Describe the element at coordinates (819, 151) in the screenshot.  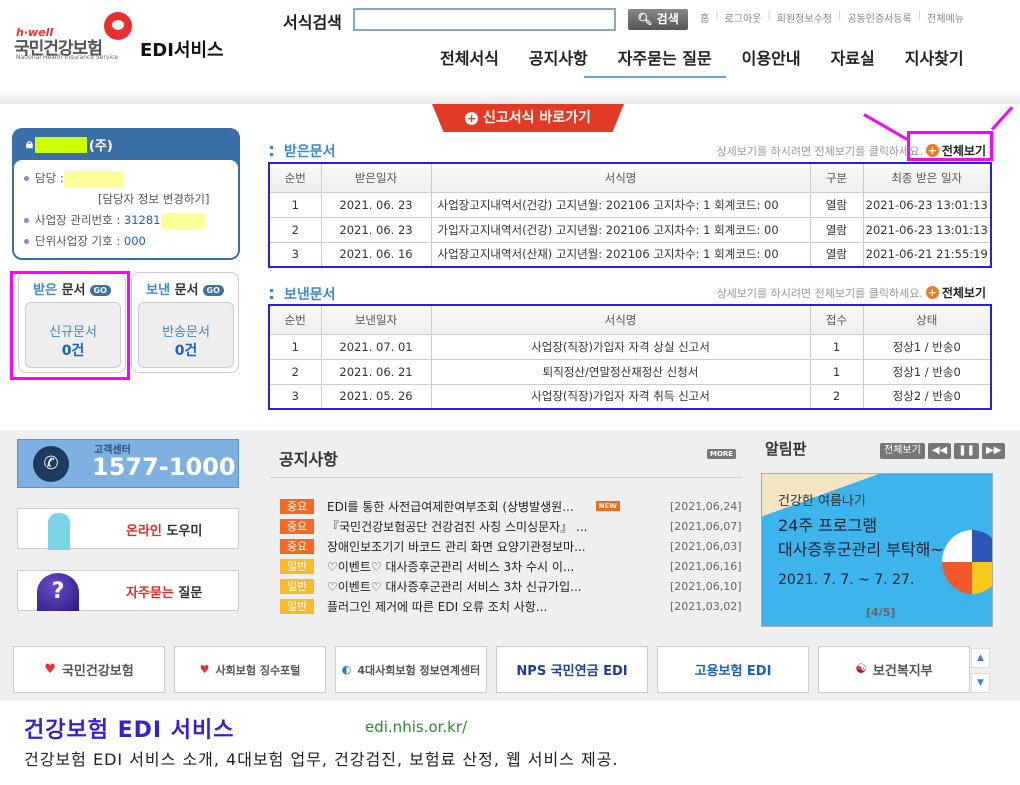
I see `received-hint-text: 상세보기를 하시려면 전체보기를 클릭하세요.` at that location.